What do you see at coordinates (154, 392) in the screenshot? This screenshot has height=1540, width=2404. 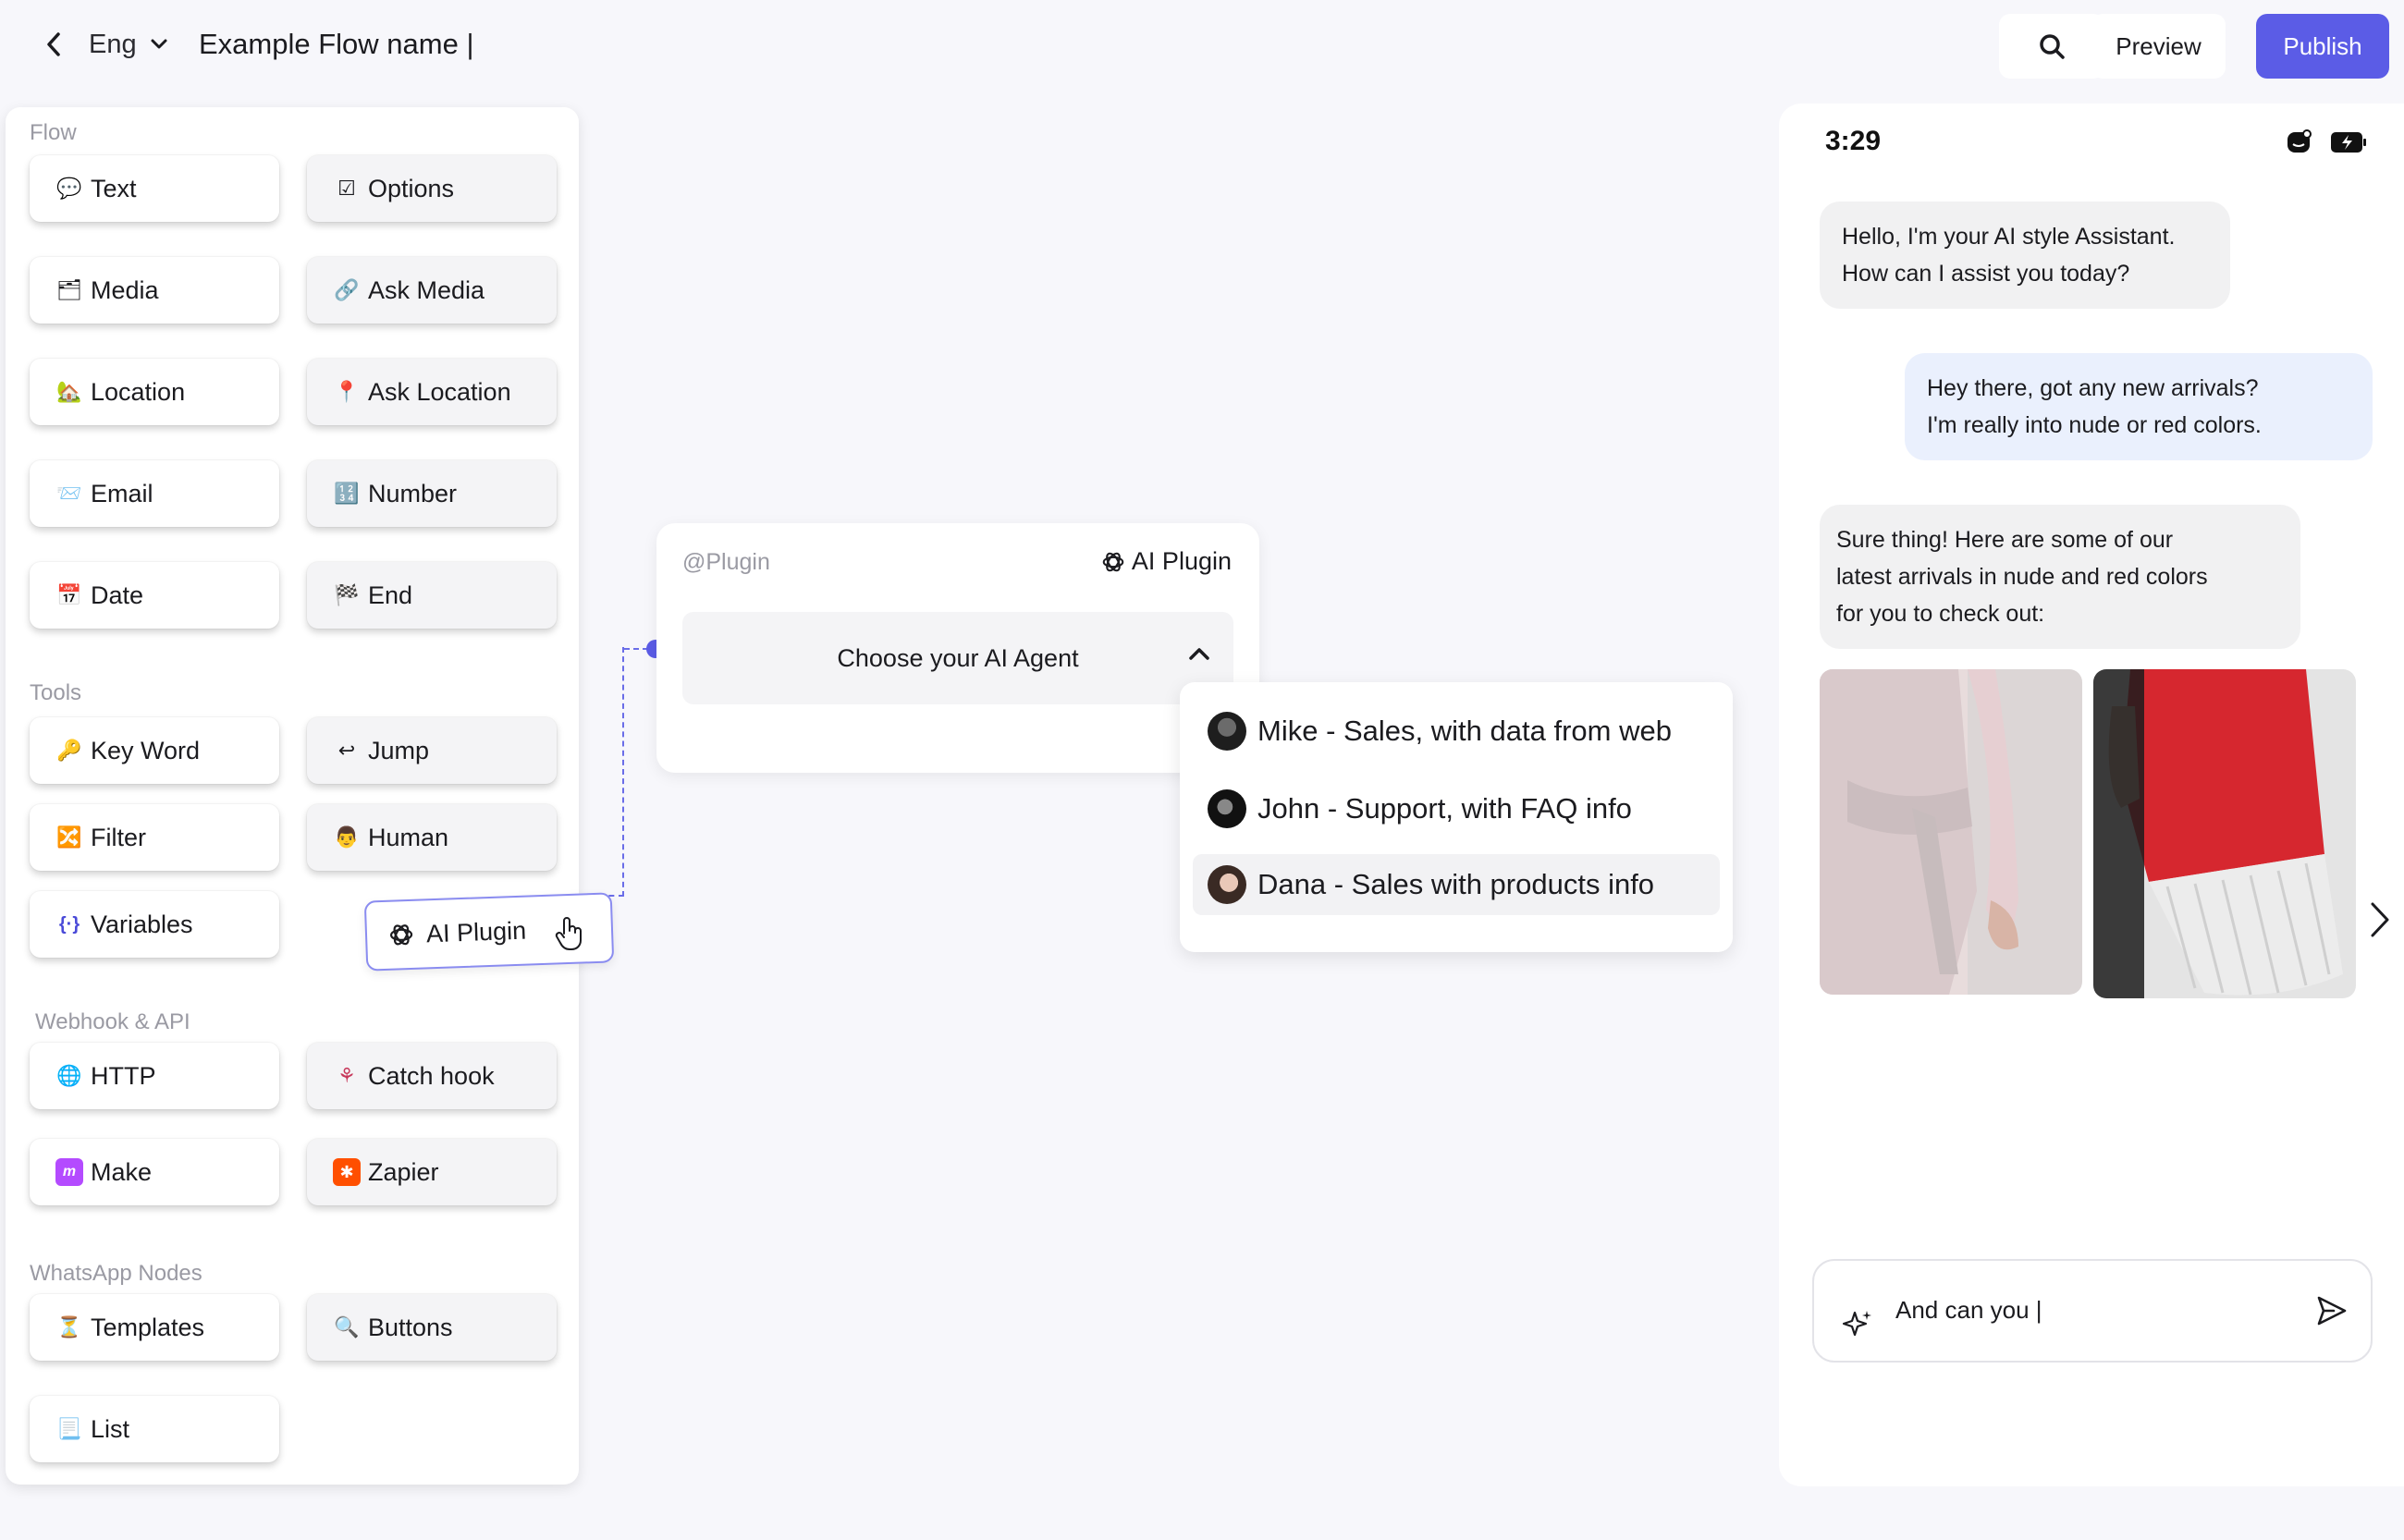 I see `node-location: 🏡 Location` at bounding box center [154, 392].